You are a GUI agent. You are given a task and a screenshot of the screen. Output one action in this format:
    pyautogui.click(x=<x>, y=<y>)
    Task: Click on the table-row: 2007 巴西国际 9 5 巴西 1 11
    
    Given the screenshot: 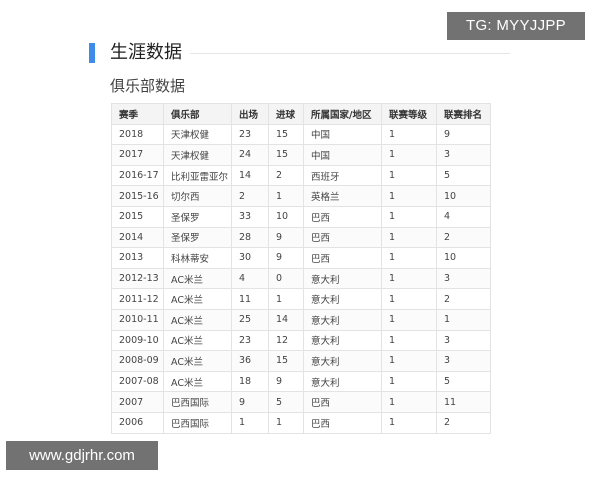 What is the action you would take?
    pyautogui.click(x=301, y=402)
    